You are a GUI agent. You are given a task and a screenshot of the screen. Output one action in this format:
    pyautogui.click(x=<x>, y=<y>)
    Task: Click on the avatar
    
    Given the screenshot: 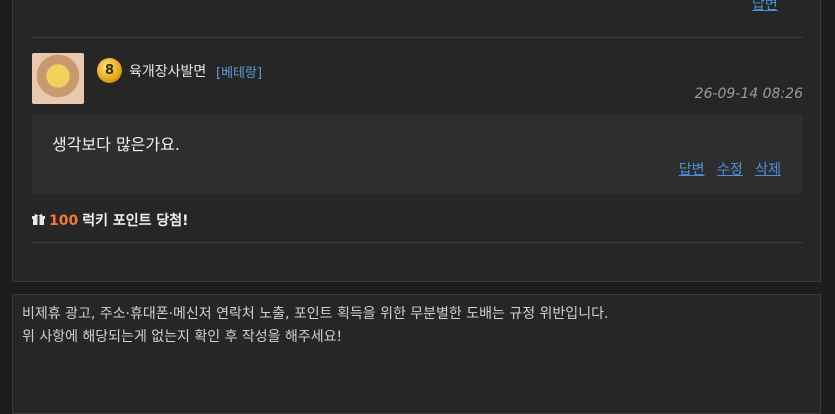 What is the action you would take?
    pyautogui.click(x=58, y=78)
    